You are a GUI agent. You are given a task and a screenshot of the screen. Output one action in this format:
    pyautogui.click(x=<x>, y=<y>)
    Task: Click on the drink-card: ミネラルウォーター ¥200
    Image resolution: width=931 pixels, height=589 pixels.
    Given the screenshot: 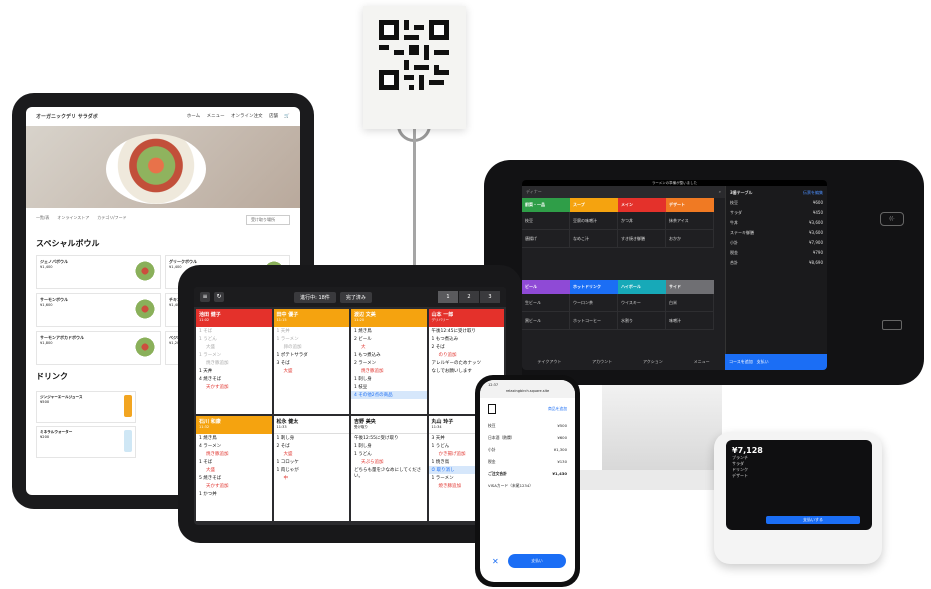 What is the action you would take?
    pyautogui.click(x=86, y=442)
    